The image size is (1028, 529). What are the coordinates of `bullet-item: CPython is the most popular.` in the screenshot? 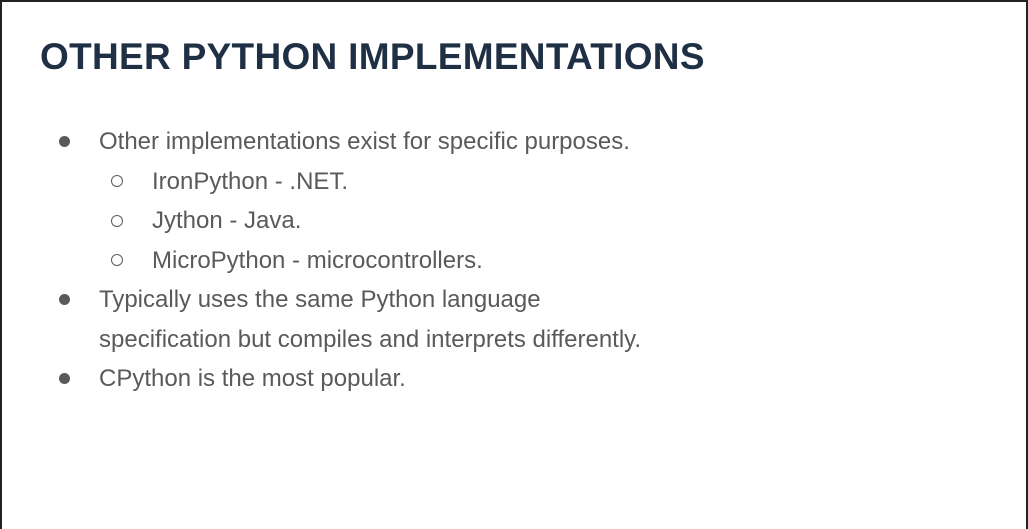 It's located at (502, 379).